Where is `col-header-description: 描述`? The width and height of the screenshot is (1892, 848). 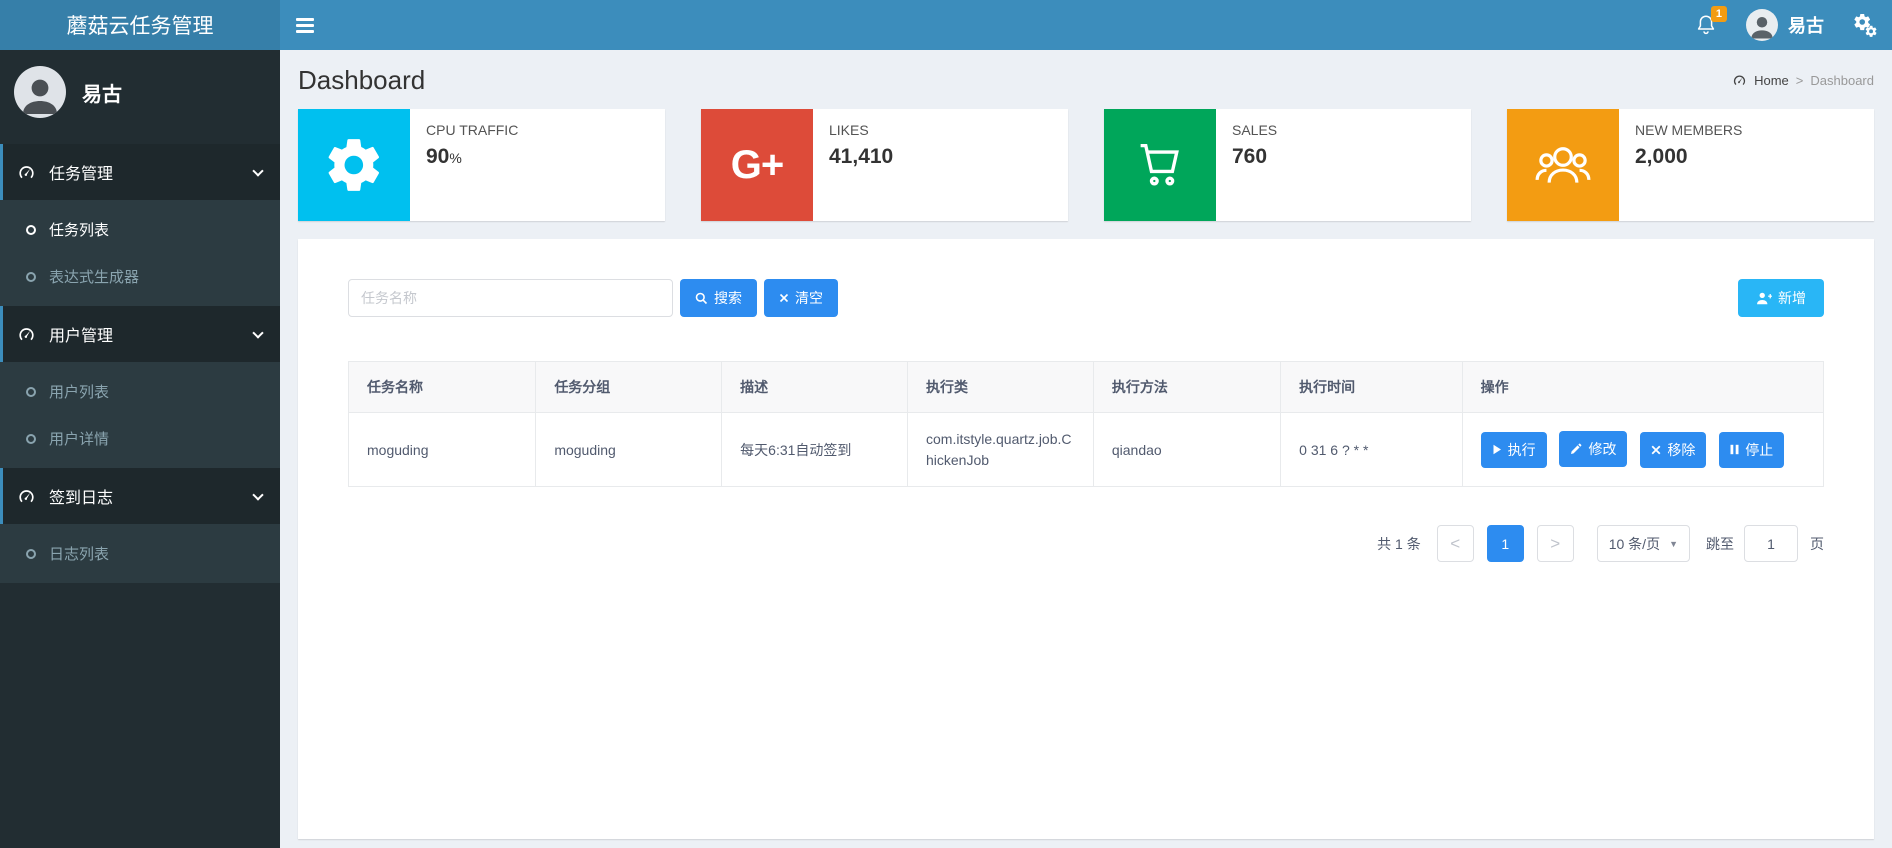 col-header-description: 描述 is located at coordinates (814, 387).